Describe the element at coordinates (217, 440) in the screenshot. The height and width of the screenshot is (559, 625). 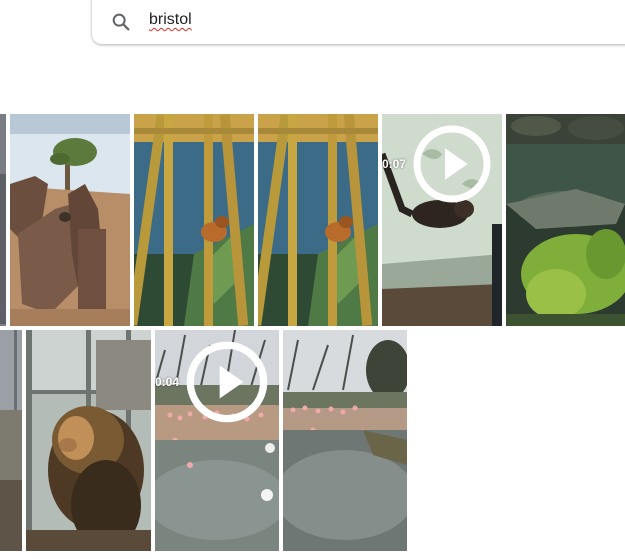
I see `video-thumbnail: 0:04` at that location.